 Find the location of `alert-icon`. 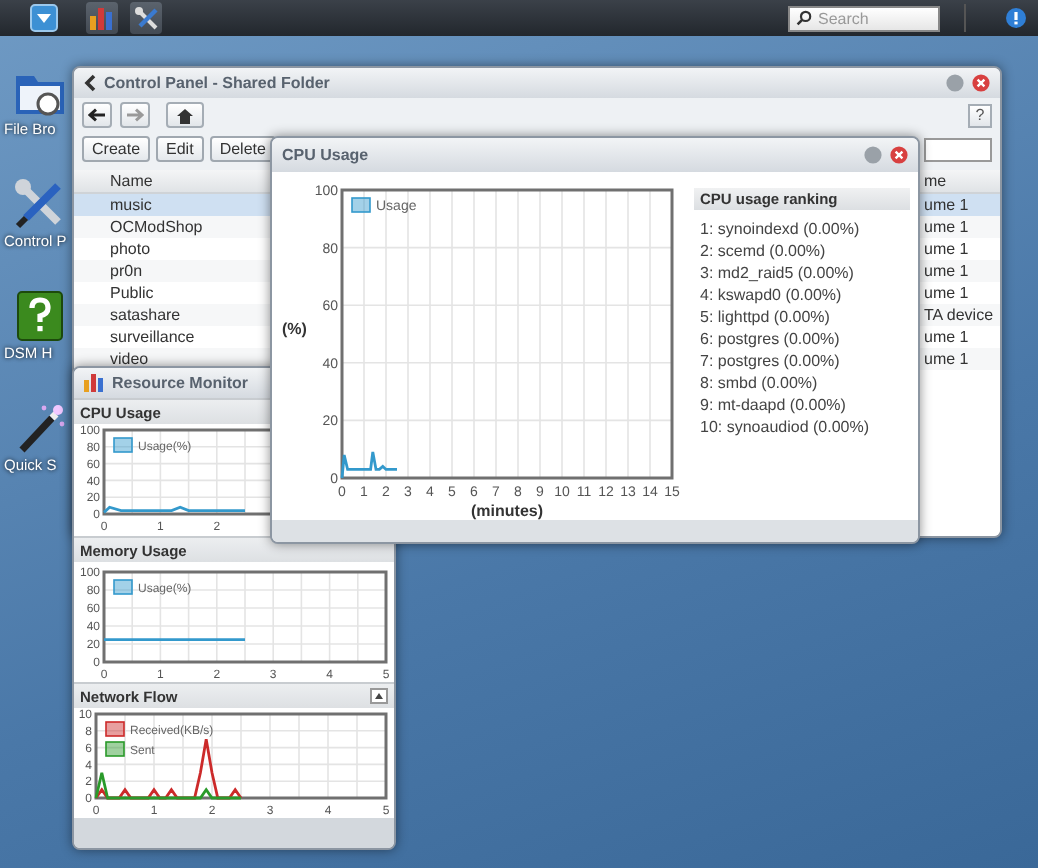

alert-icon is located at coordinates (1016, 18).